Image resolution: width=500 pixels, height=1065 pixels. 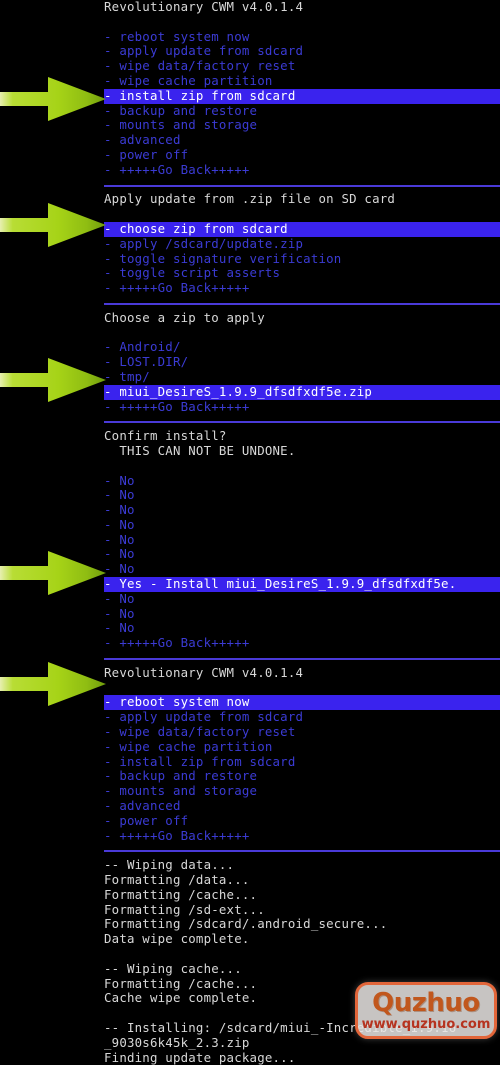 I want to click on menu-item-main-menu-install-1-apply-update-from-sdcard: - apply update from sdcard, so click(x=302, y=51).